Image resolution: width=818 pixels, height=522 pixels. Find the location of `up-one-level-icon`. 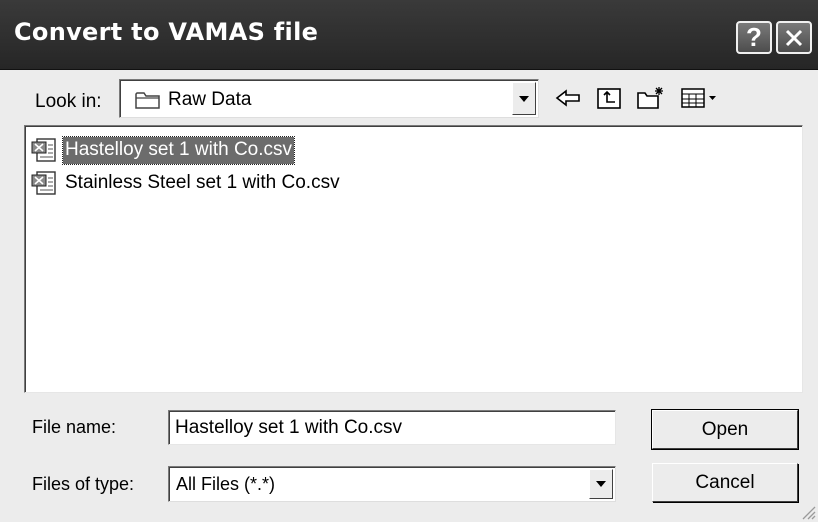

up-one-level-icon is located at coordinates (609, 98).